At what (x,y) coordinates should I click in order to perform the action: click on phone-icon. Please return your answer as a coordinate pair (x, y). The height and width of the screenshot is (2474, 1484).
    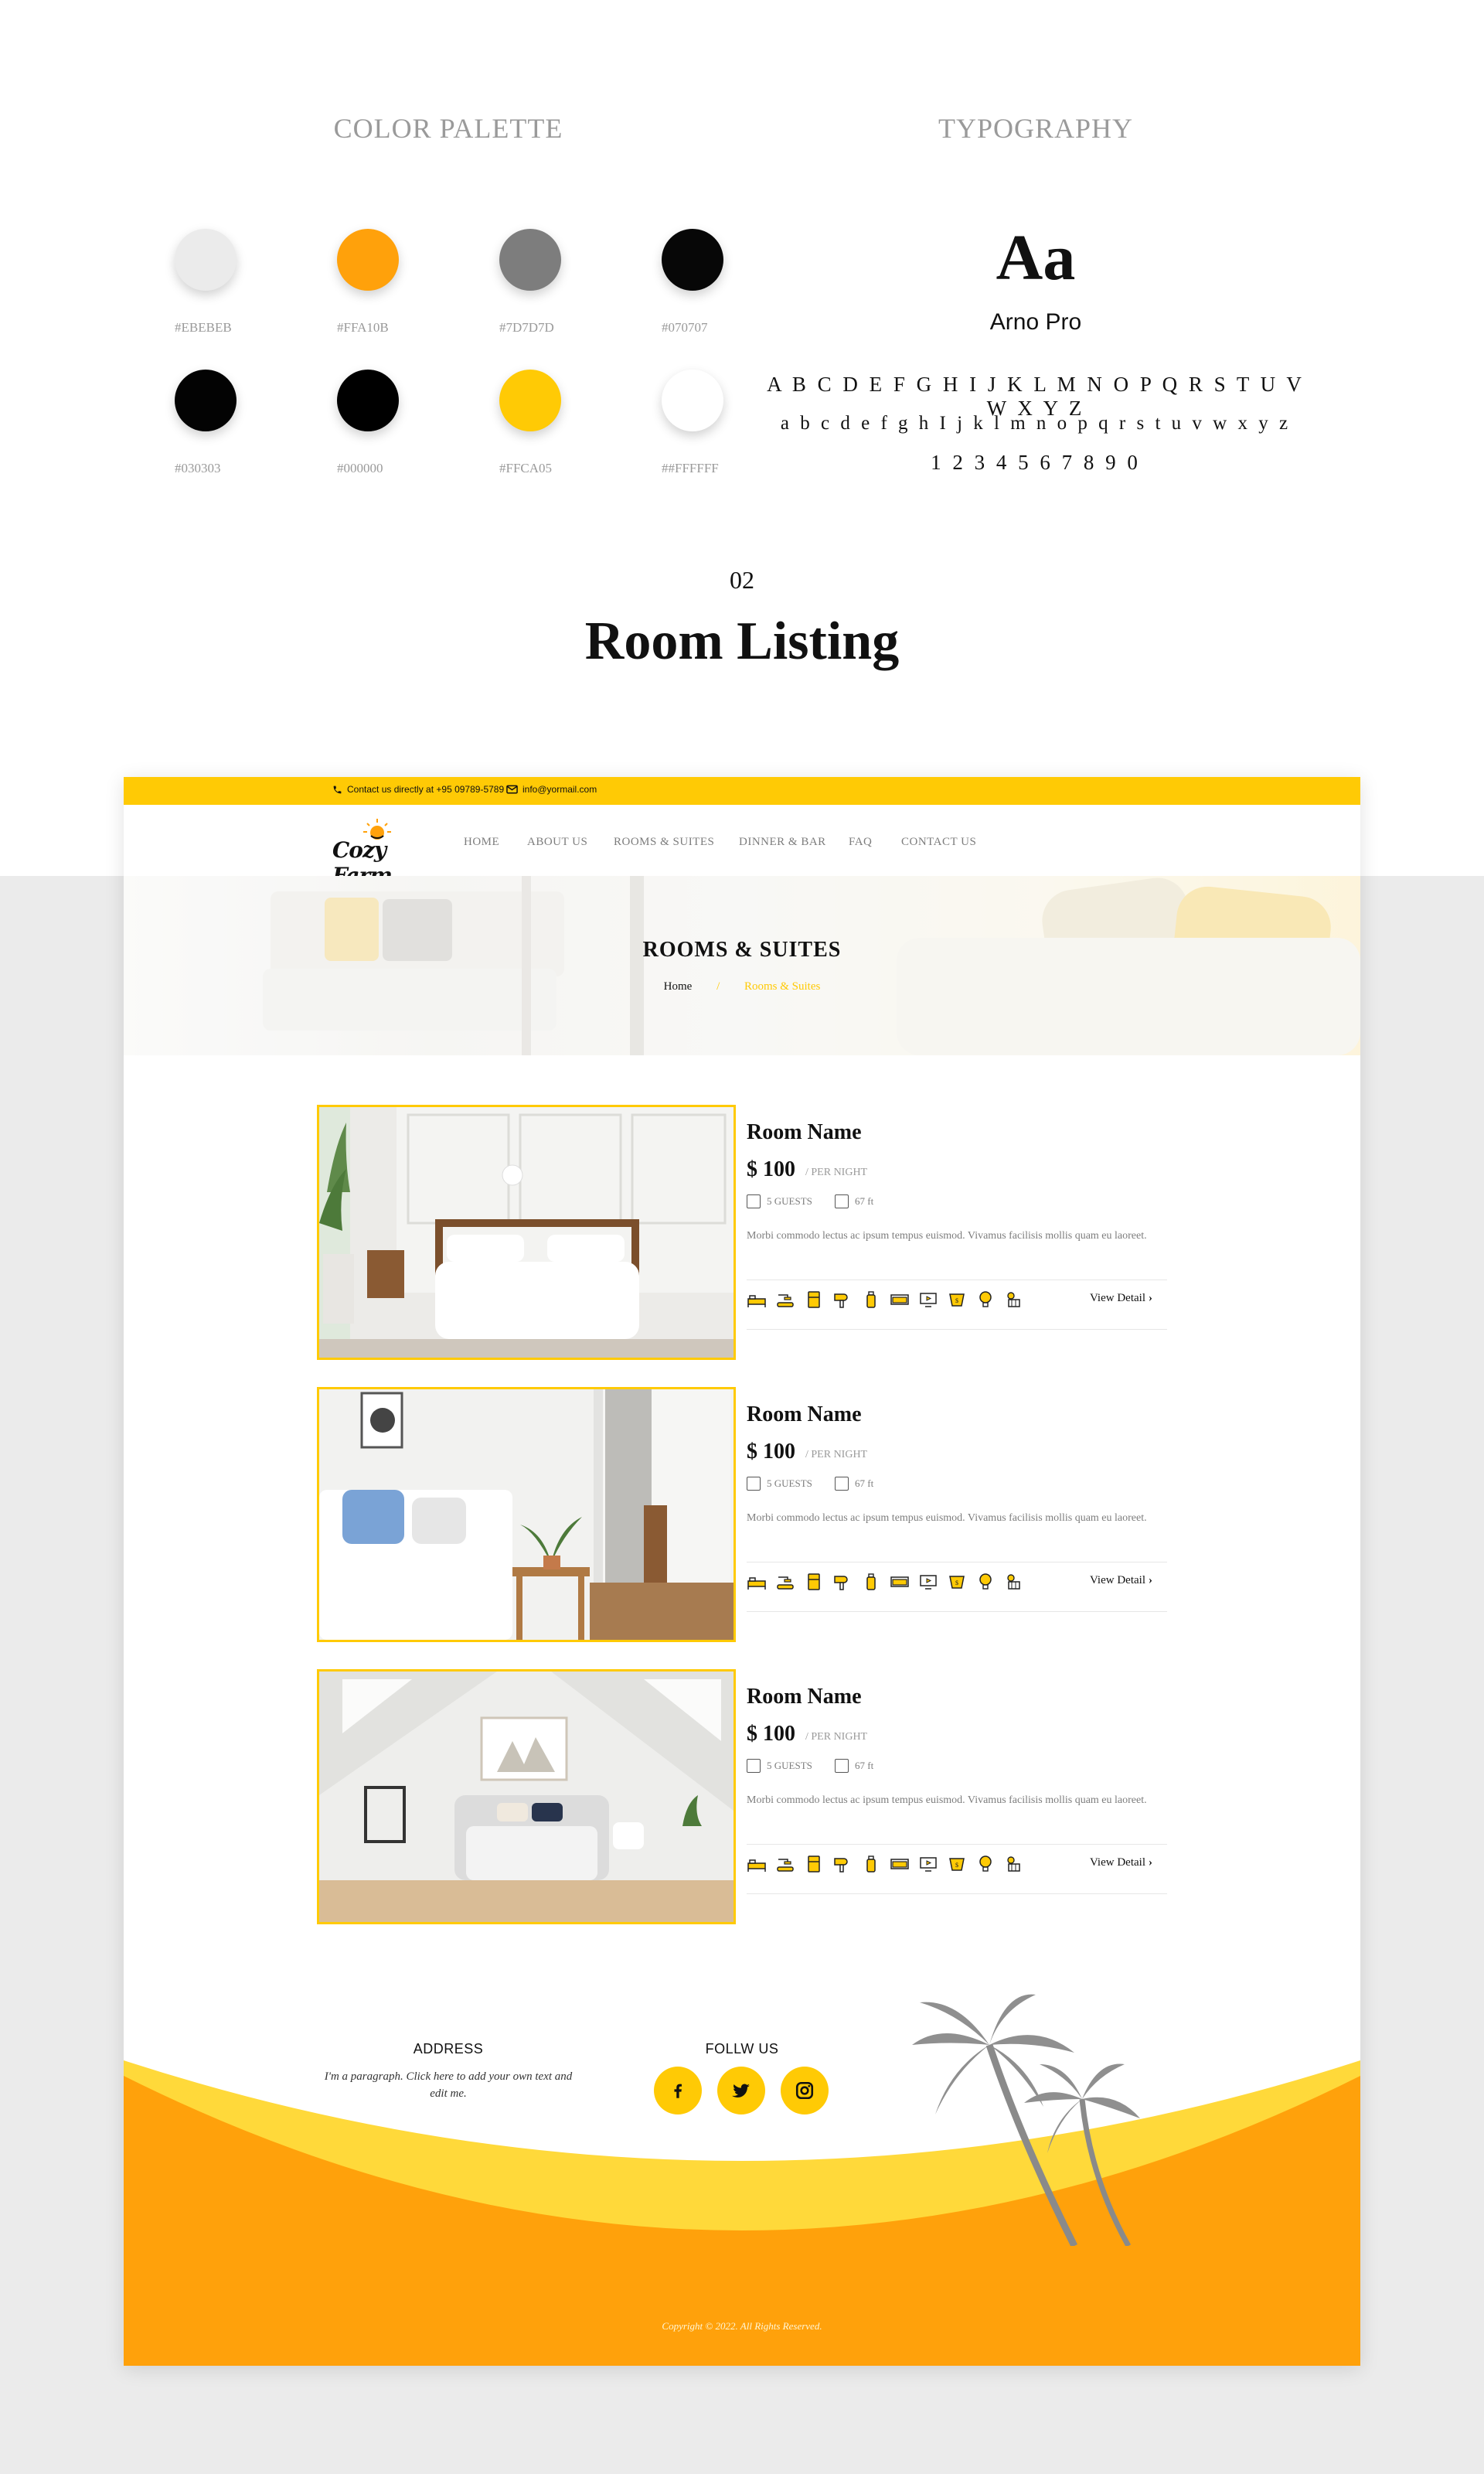
    Looking at the image, I should click on (337, 789).